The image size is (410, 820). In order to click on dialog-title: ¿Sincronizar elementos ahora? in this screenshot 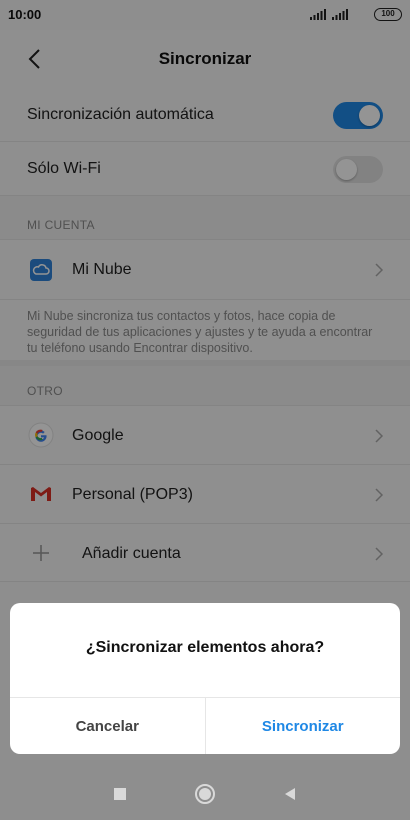, I will do `click(205, 647)`.